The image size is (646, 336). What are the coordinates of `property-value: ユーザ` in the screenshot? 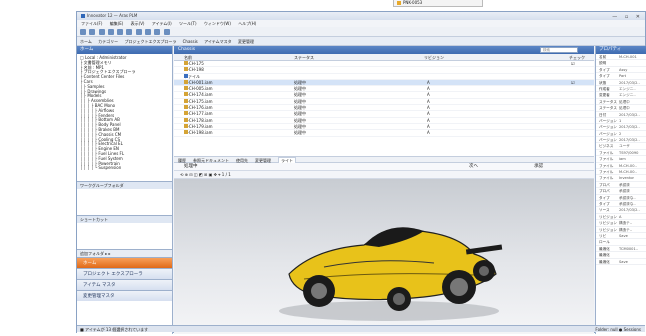 It's located at (624, 146).